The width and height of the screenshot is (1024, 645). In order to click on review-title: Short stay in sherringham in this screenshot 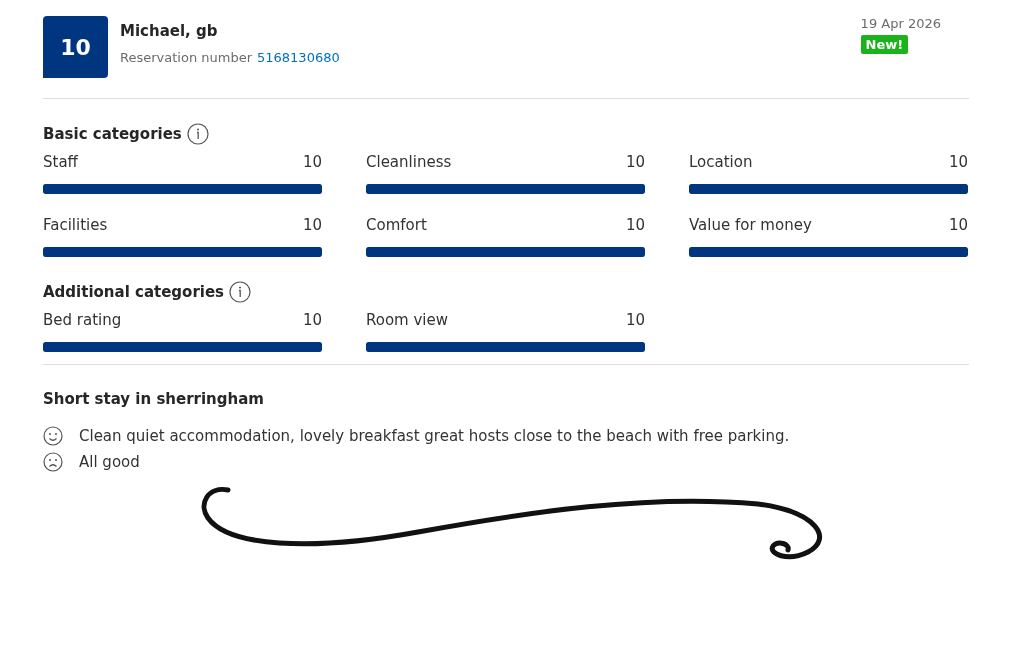, I will do `click(153, 399)`.